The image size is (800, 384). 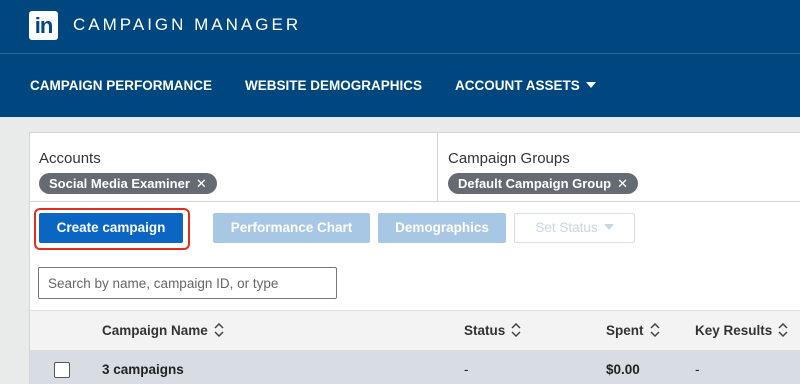 I want to click on column-spent: Spent, so click(x=633, y=331).